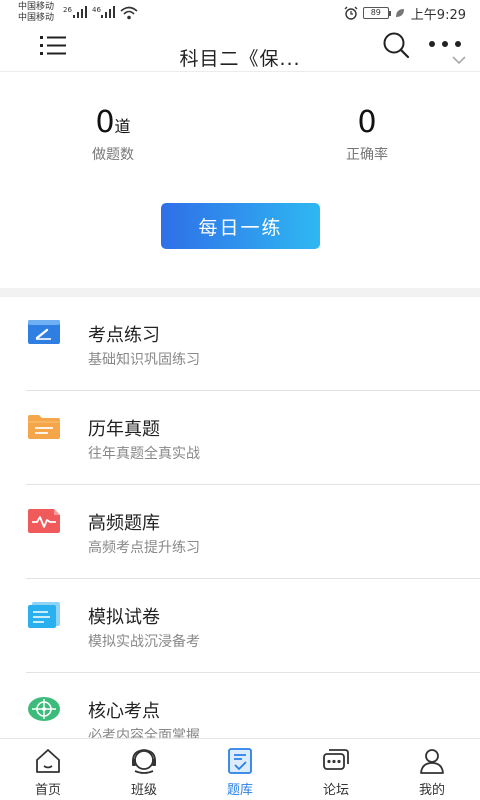 The width and height of the screenshot is (480, 800). I want to click on tab-label: 班级, so click(143, 790).